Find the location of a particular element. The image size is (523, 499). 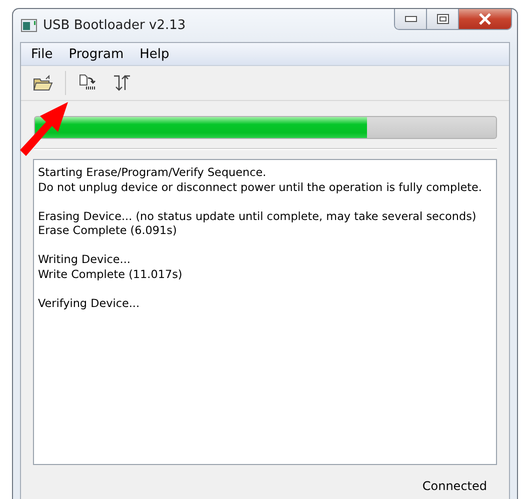

close-icon is located at coordinates (485, 19).